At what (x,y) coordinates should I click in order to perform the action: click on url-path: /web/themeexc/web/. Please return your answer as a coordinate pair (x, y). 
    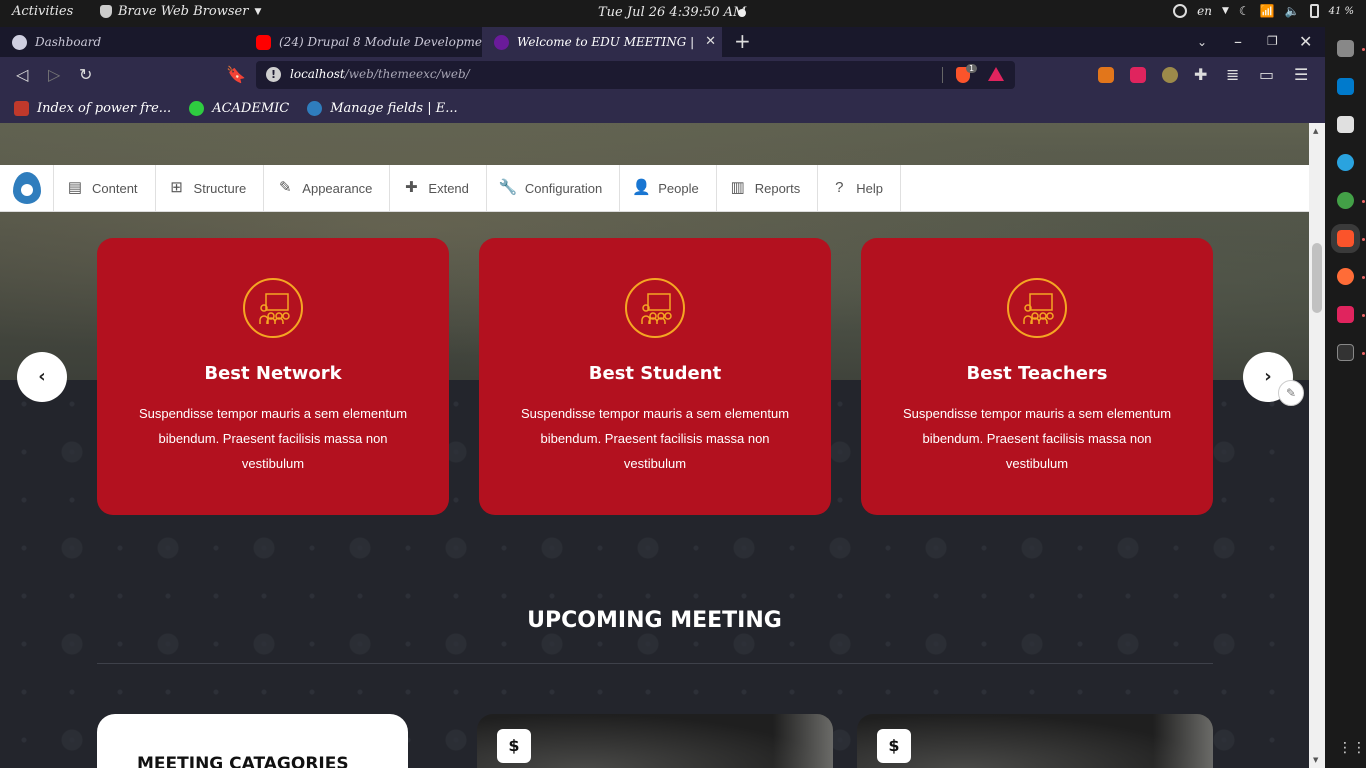
    Looking at the image, I should click on (407, 74).